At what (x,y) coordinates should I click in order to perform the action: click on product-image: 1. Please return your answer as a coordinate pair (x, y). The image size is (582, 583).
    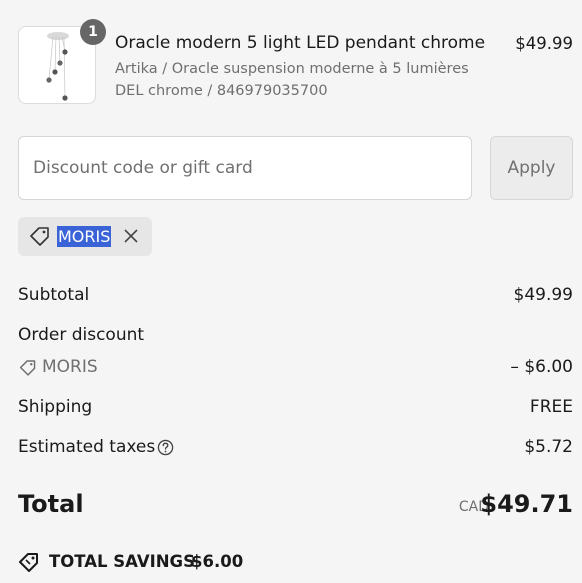
    Looking at the image, I should click on (62, 61).